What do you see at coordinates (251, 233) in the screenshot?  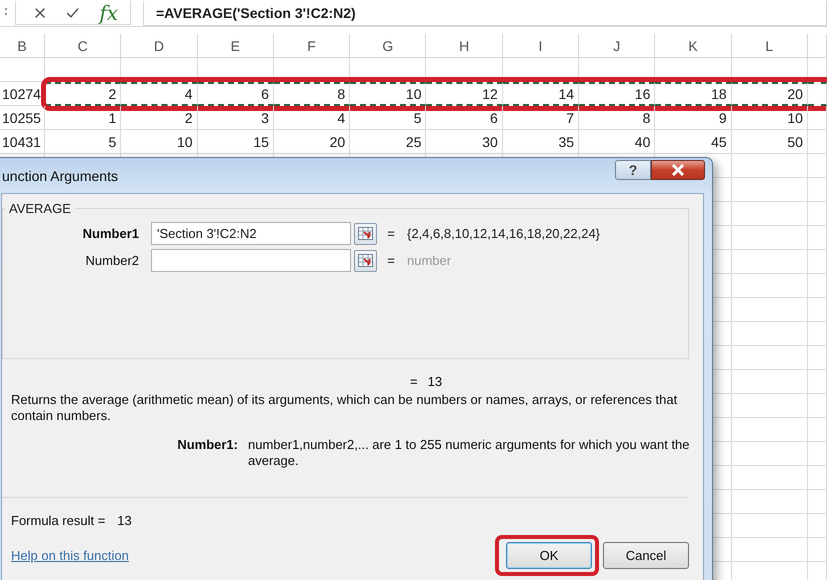 I see `input-field: 'Section 3'!C2:N2` at bounding box center [251, 233].